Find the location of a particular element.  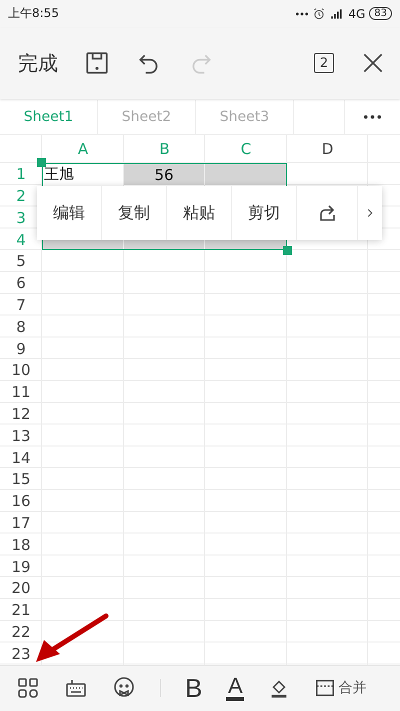

alarm-icon is located at coordinates (319, 13).